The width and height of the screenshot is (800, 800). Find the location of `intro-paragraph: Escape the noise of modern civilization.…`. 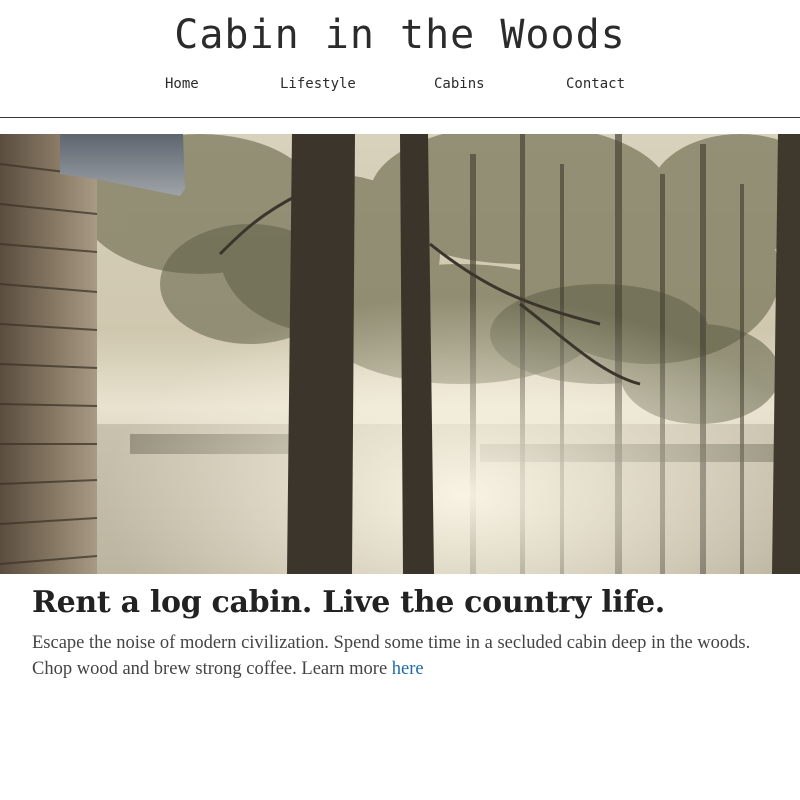

intro-paragraph: Escape the noise of modern civilization.… is located at coordinates (402, 656).